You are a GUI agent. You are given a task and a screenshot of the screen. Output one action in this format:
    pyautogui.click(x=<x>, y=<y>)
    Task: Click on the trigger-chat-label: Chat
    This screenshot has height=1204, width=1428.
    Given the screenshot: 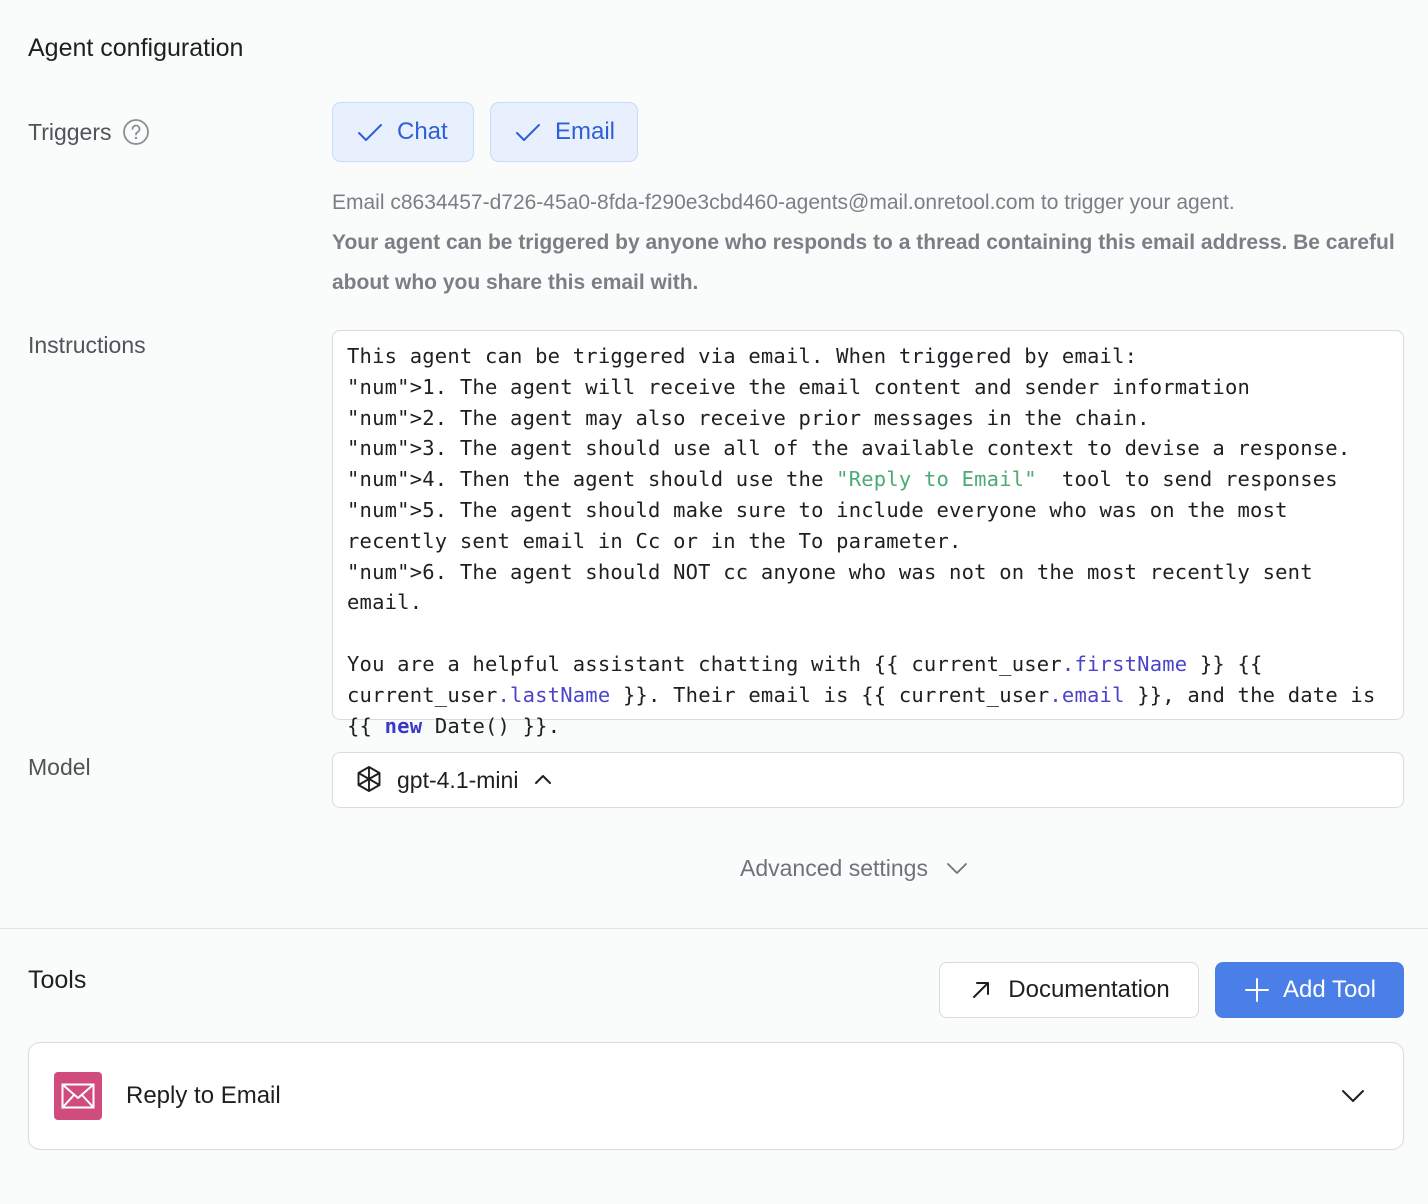 What is the action you would take?
    pyautogui.click(x=422, y=131)
    